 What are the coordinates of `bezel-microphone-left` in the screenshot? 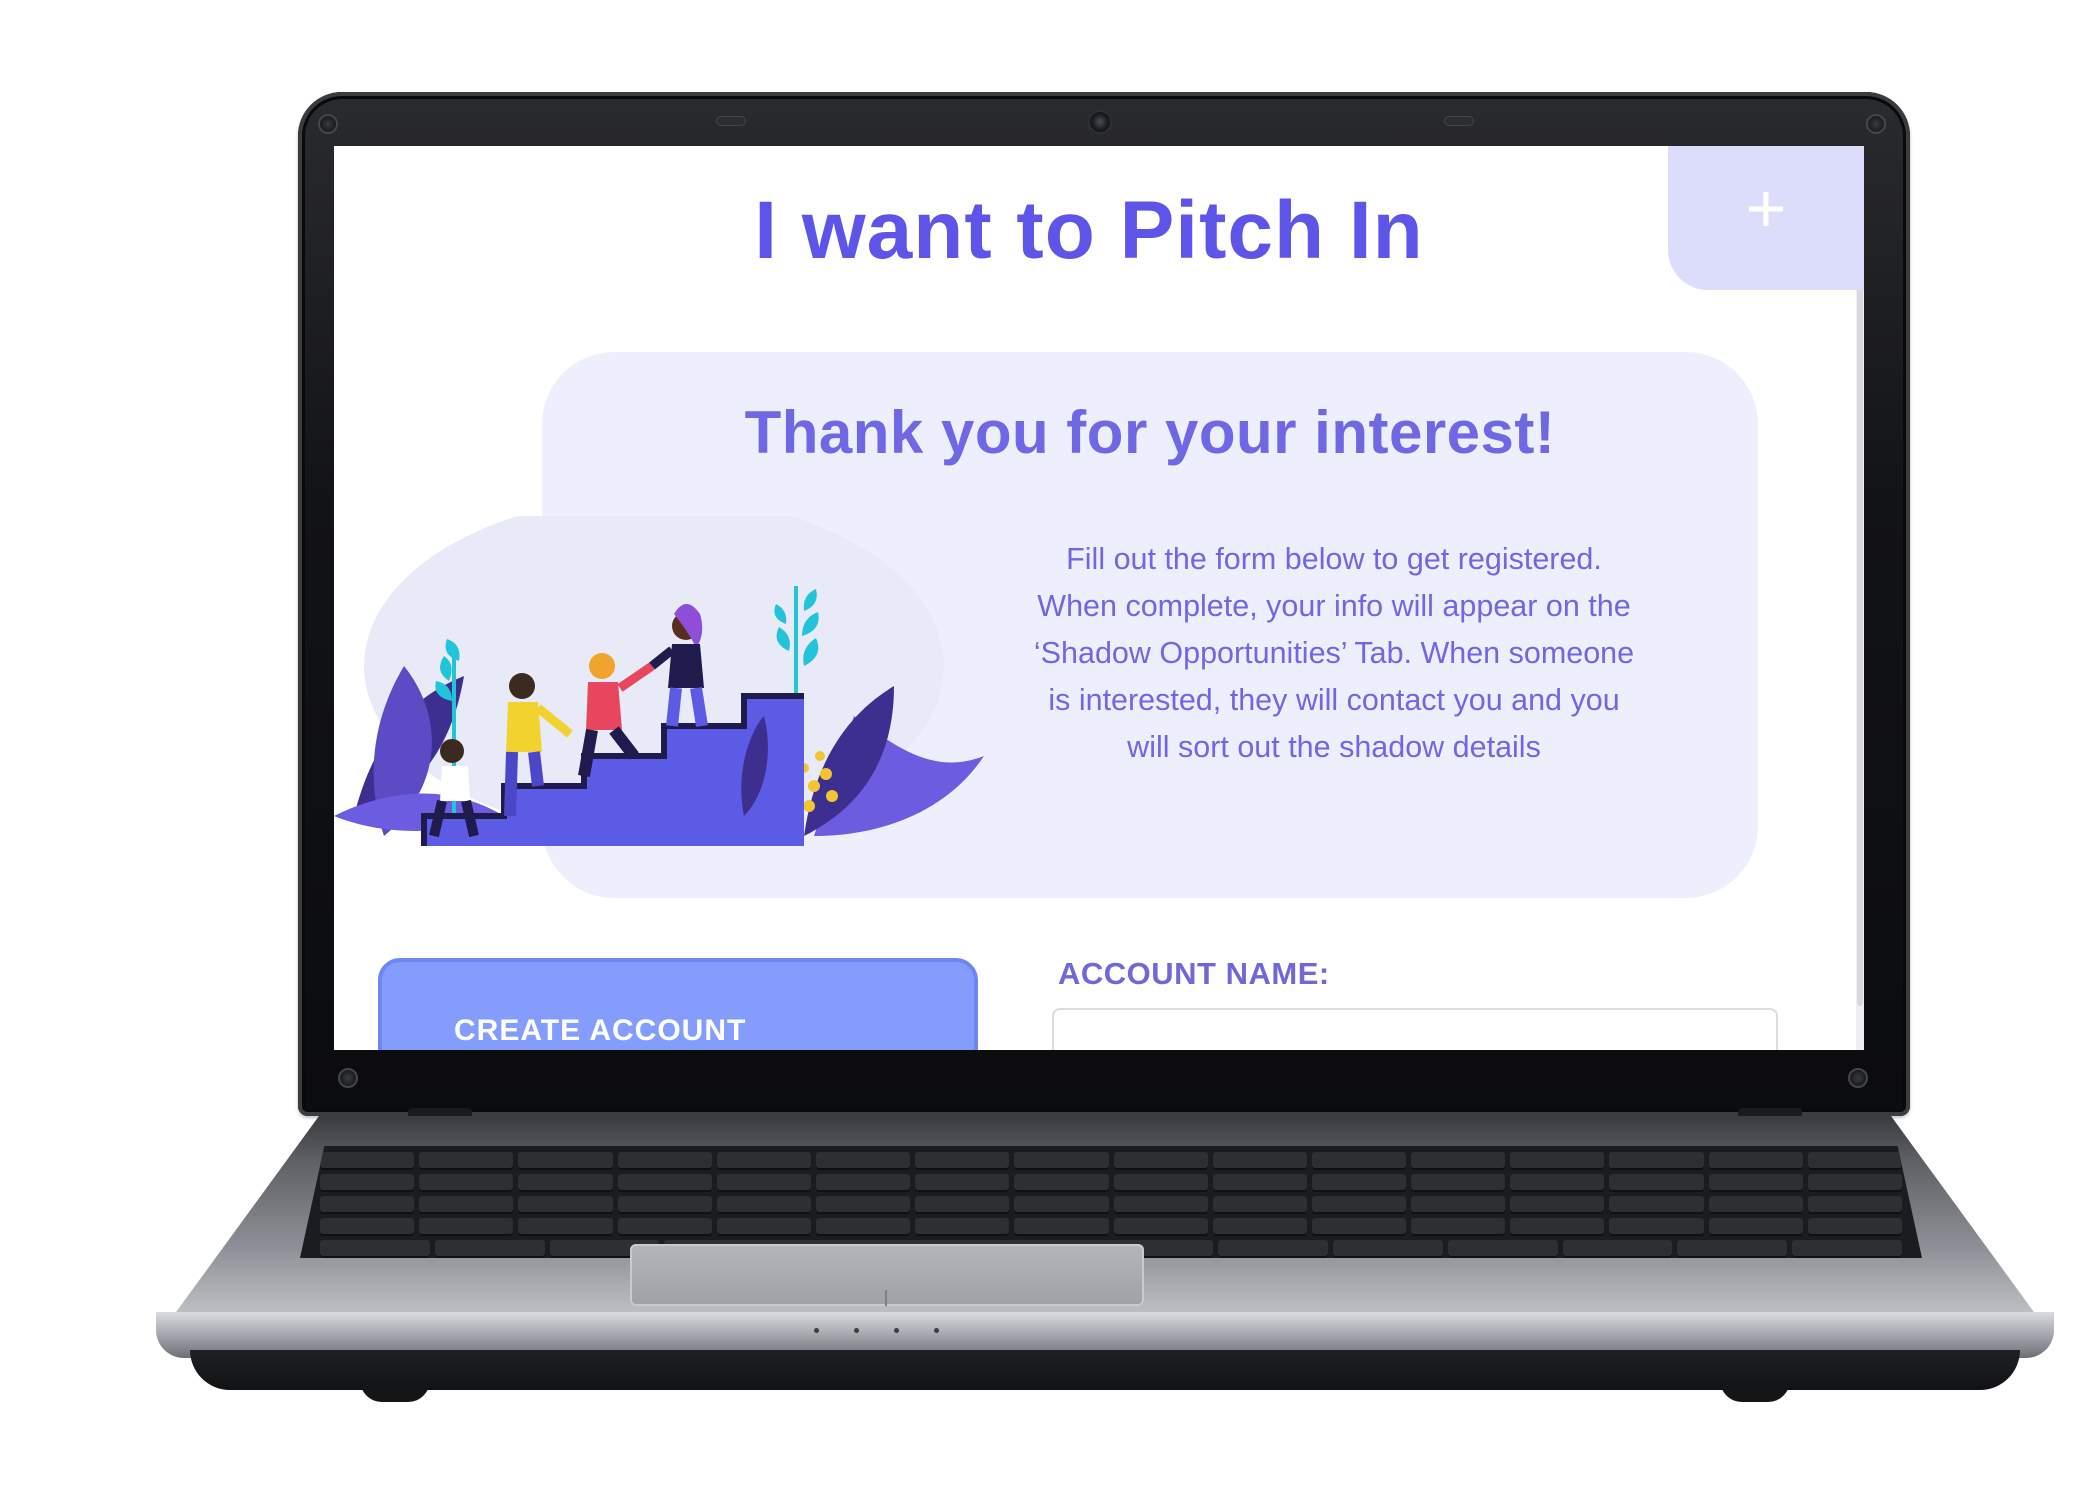 It's located at (731, 121).